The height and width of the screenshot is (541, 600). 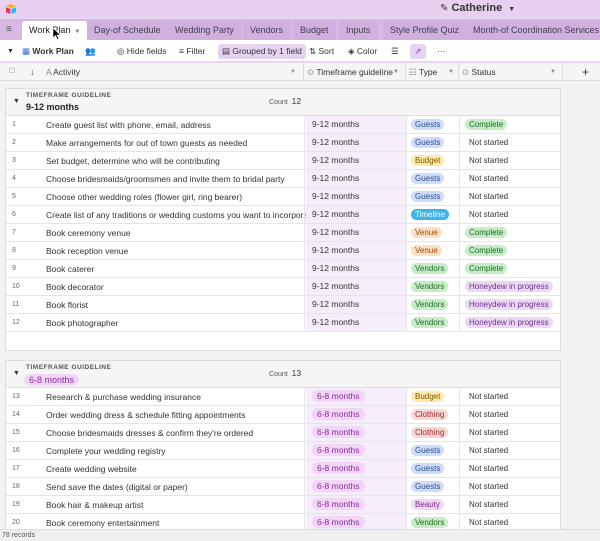 I want to click on tab-day-of-schedule: Day-of Schedule, so click(x=127, y=30).